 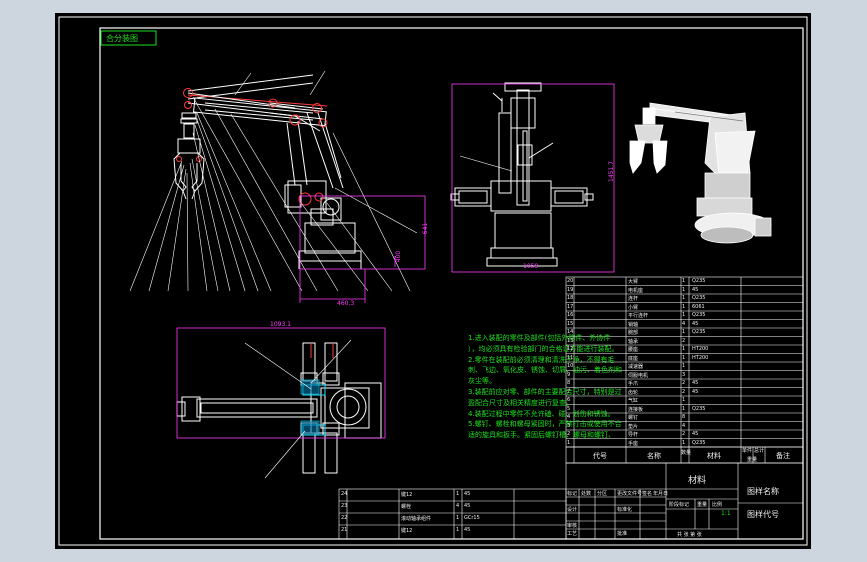 I want to click on sign-count: 处数, so click(x=586, y=494).